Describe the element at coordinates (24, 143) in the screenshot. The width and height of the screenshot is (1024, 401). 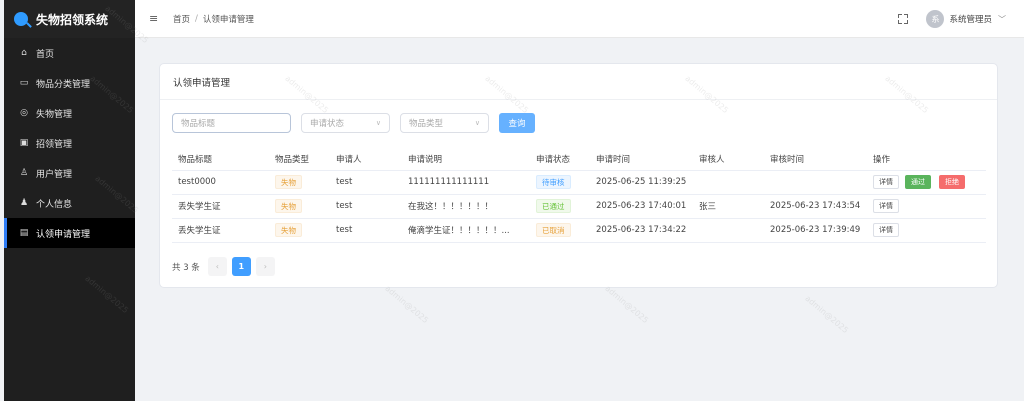
I see `notebook-icon: ▣` at that location.